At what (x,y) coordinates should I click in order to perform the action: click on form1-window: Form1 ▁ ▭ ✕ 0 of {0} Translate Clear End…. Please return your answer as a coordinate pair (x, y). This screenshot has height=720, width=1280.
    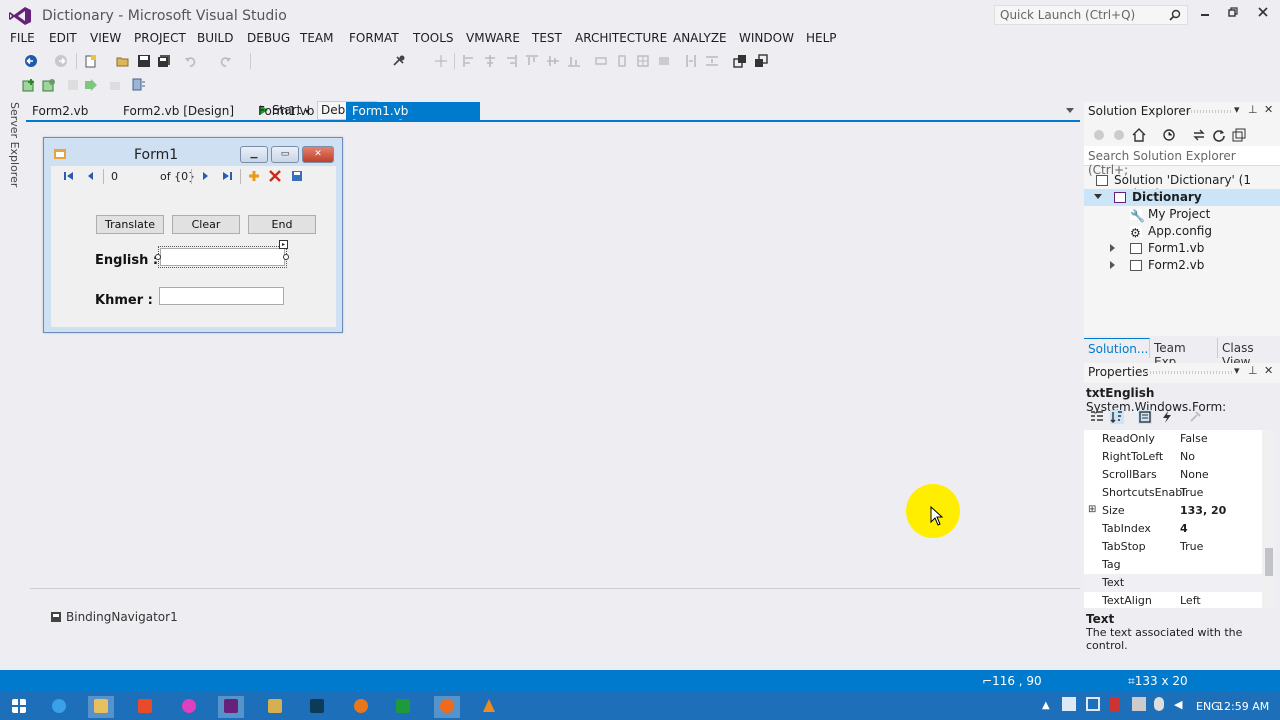
    Looking at the image, I should click on (193, 235).